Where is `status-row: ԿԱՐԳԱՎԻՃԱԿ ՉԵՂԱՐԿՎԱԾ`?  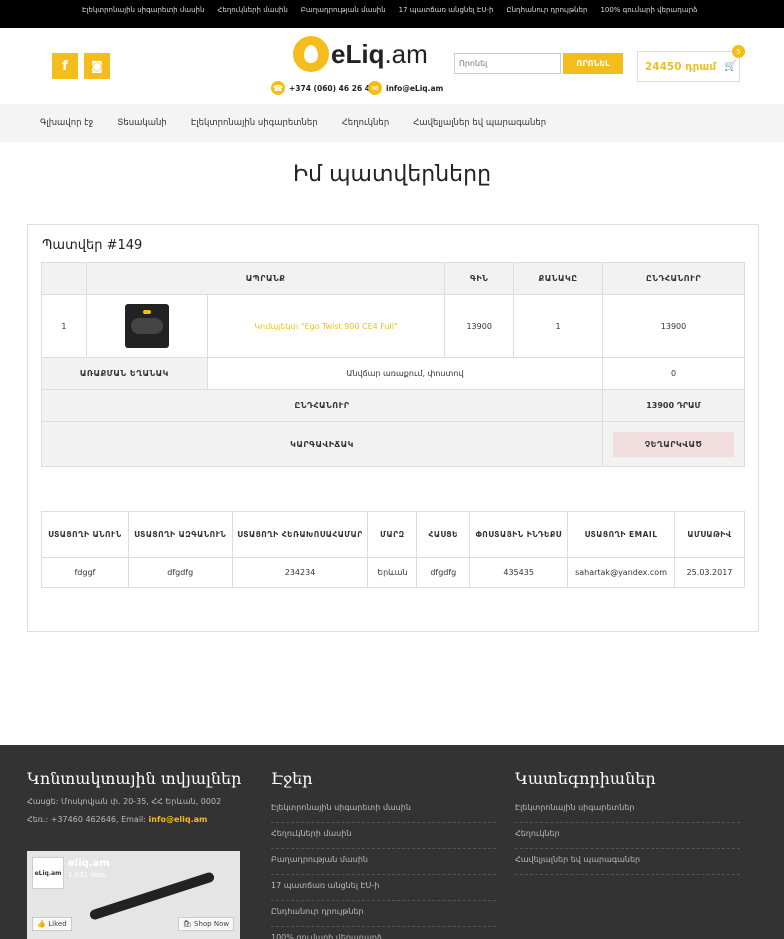
status-row: ԿԱՐԳԱՎԻՃԱԿ ՉԵՂԱՐԿՎԱԾ is located at coordinates (392, 444).